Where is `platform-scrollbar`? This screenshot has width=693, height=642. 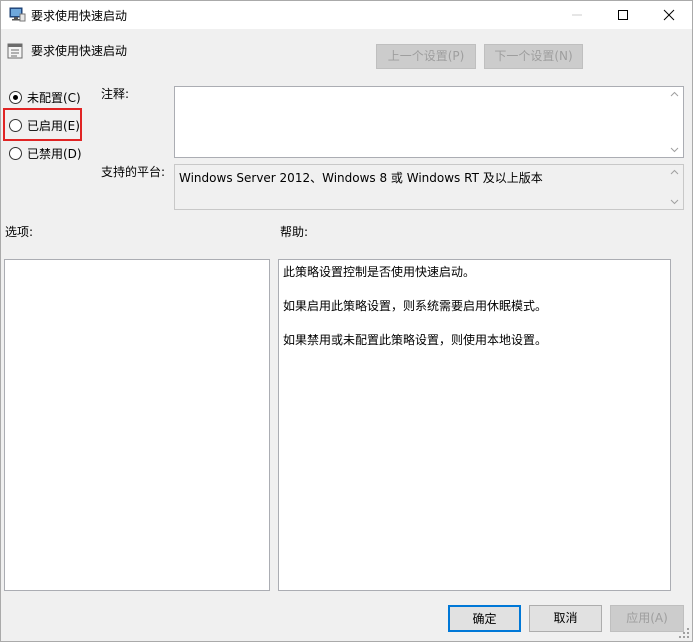
platform-scrollbar is located at coordinates (674, 187).